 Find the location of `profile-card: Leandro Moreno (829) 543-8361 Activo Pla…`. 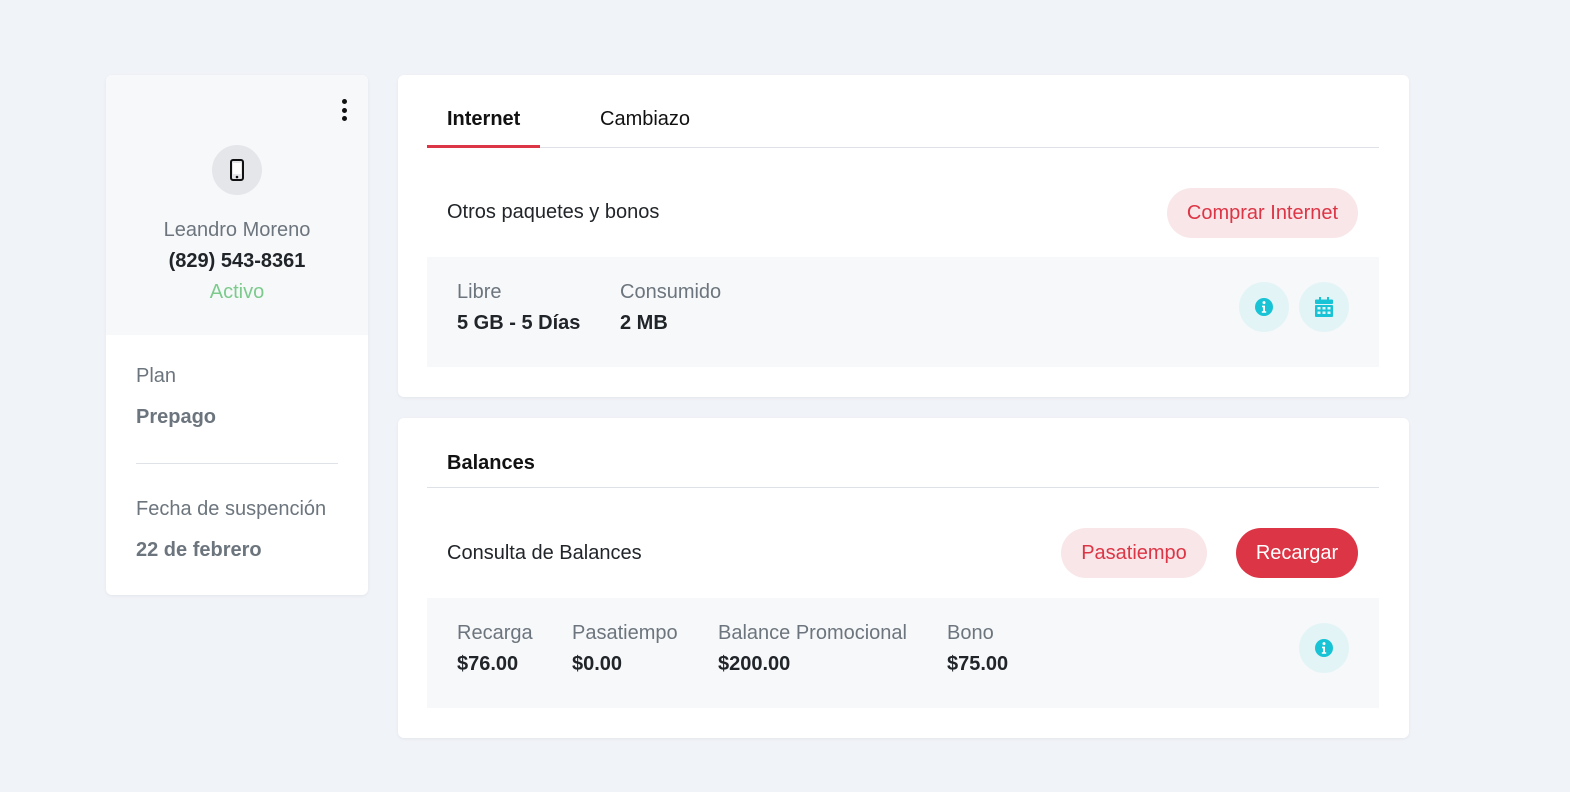

profile-card: Leandro Moreno (829) 543-8361 Activo Pla… is located at coordinates (237, 335).